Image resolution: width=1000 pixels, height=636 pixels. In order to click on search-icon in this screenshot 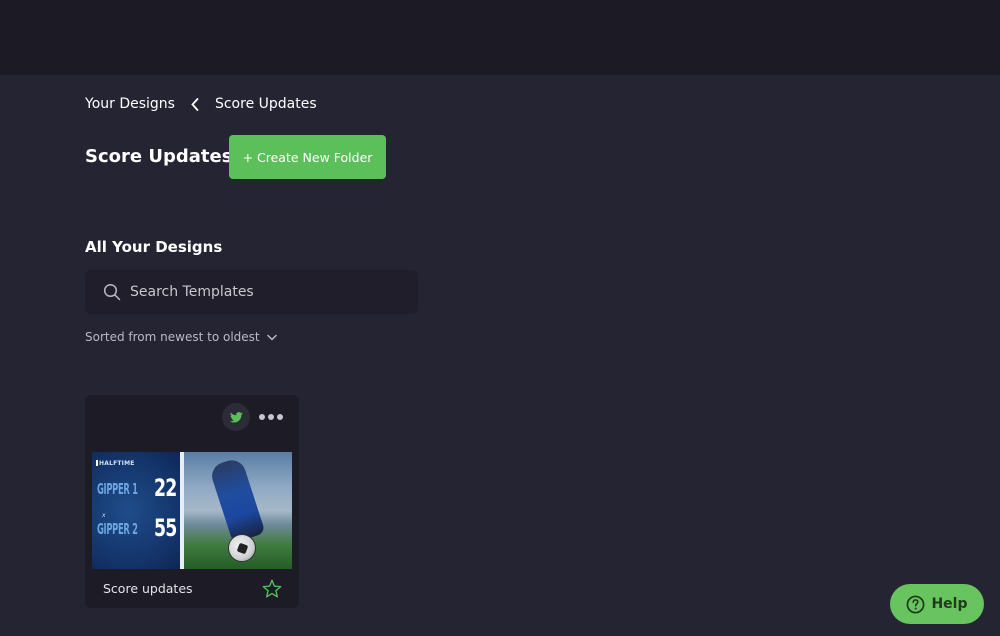, I will do `click(112, 292)`.